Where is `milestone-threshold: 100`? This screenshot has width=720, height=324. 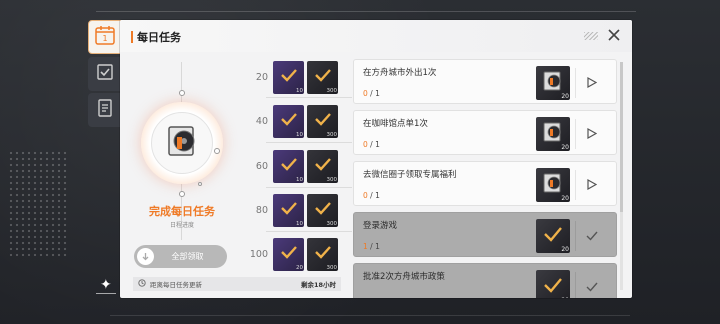
milestone-threshold: 100 is located at coordinates (258, 254).